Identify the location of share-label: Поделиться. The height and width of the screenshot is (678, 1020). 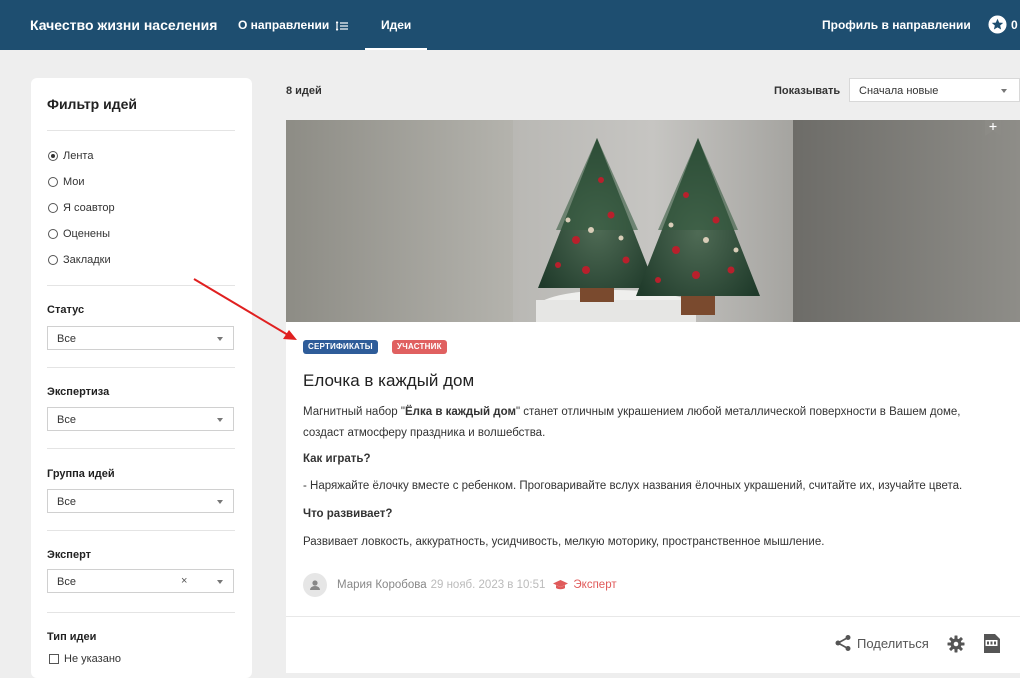
(893, 643).